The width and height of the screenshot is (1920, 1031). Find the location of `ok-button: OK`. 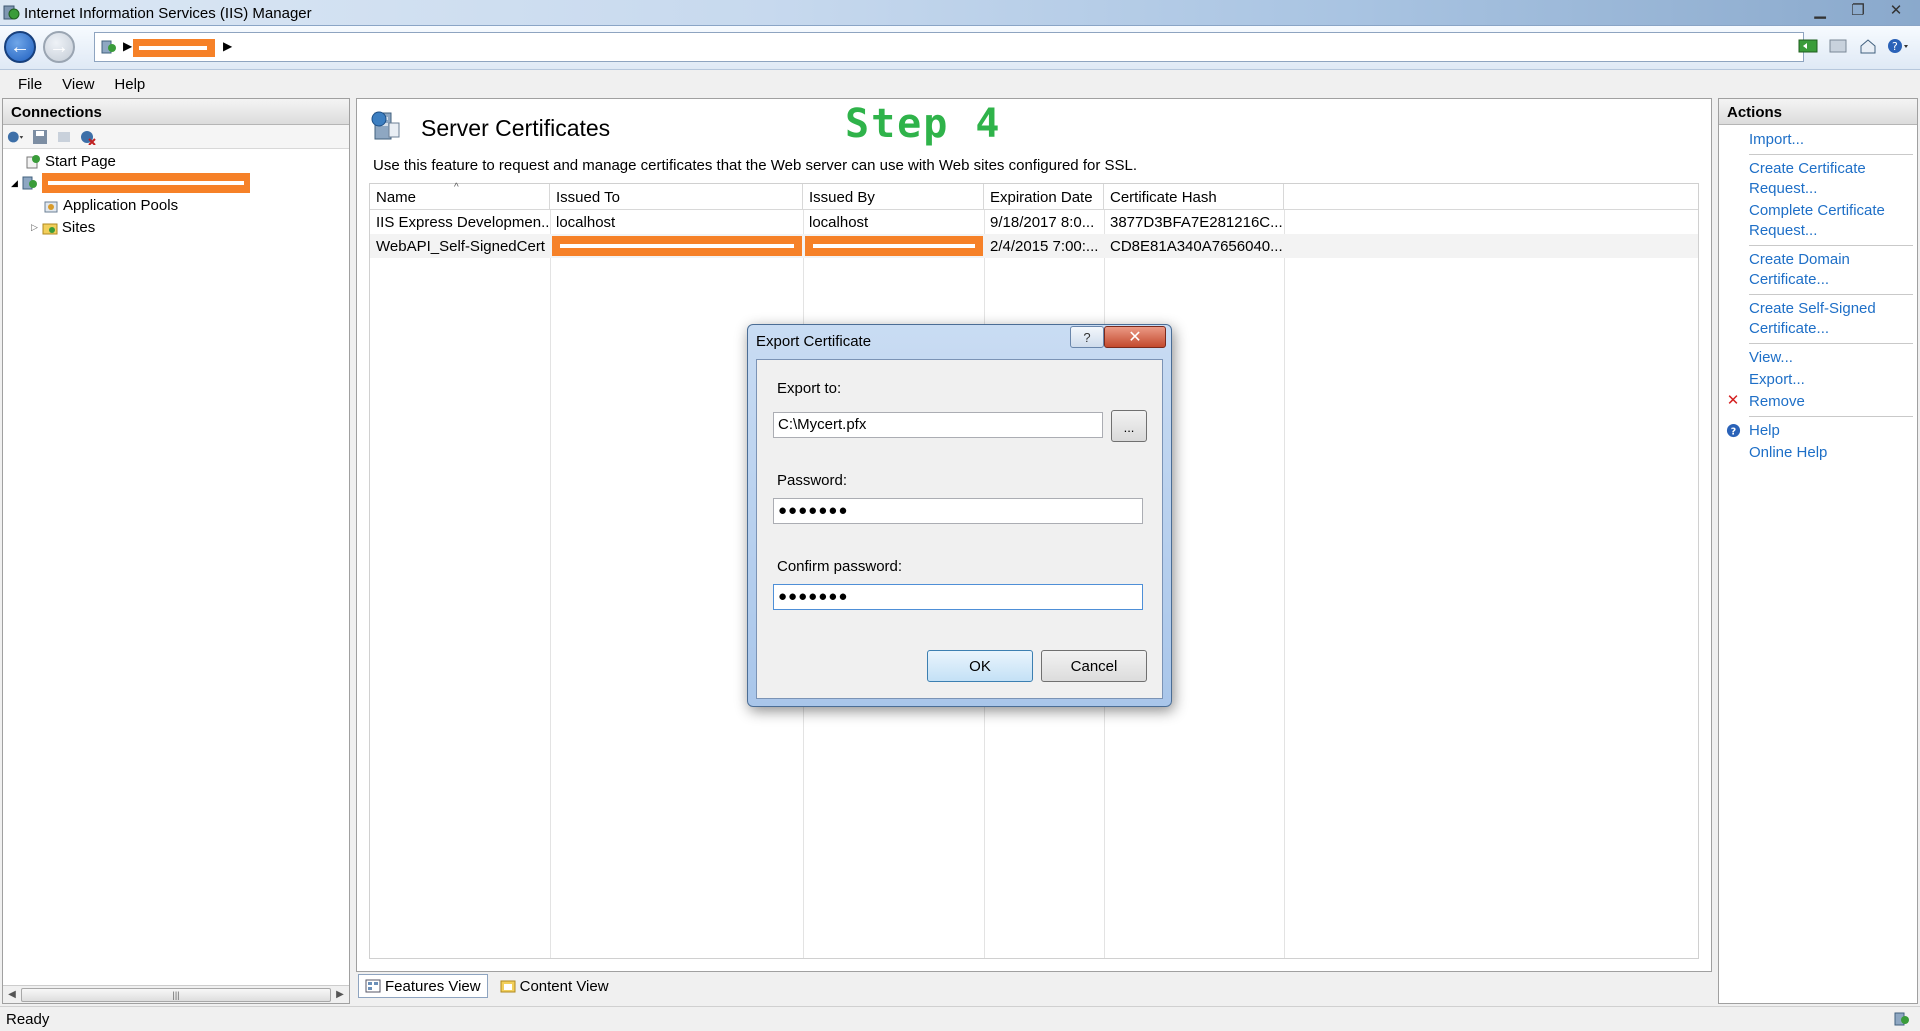

ok-button: OK is located at coordinates (980, 666).